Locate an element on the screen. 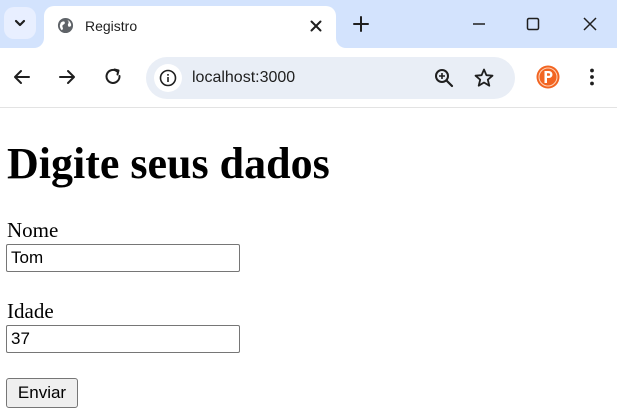 This screenshot has height=415, width=617. name-label: Nome is located at coordinates (33, 230).